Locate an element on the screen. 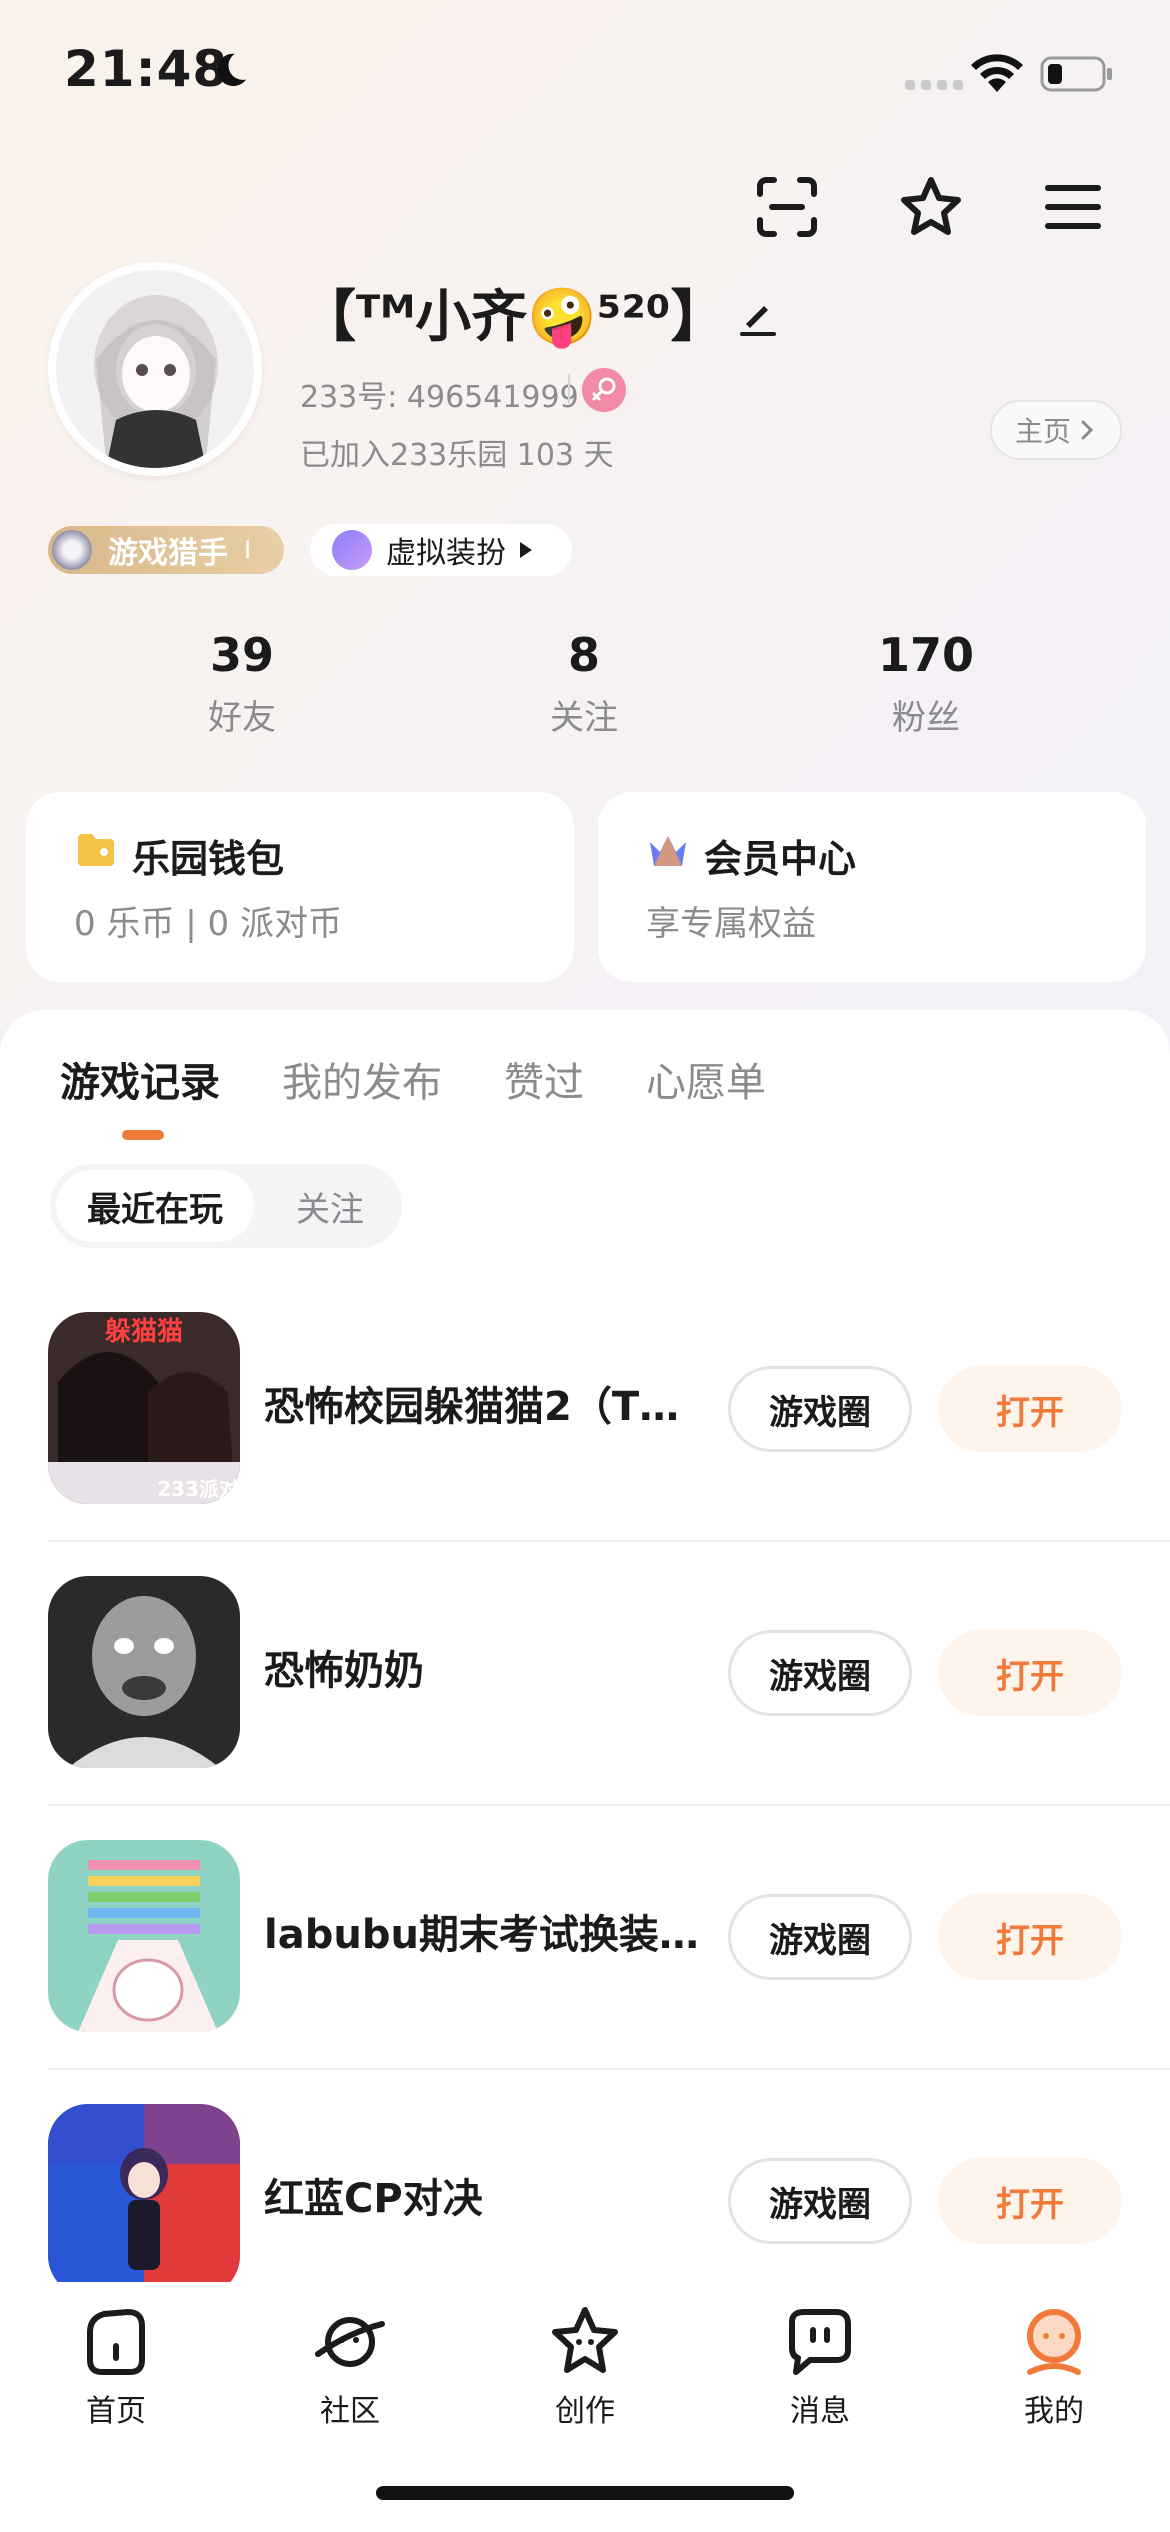  avatar is located at coordinates (155, 369).